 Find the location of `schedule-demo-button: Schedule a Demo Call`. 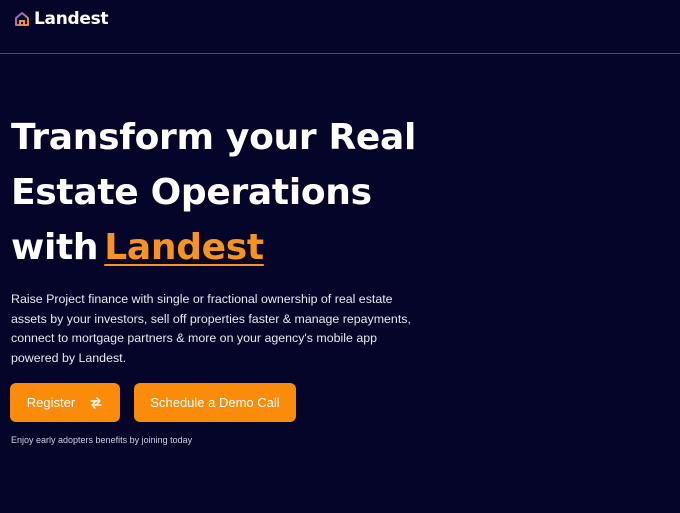

schedule-demo-button: Schedule a Demo Call is located at coordinates (215, 402).